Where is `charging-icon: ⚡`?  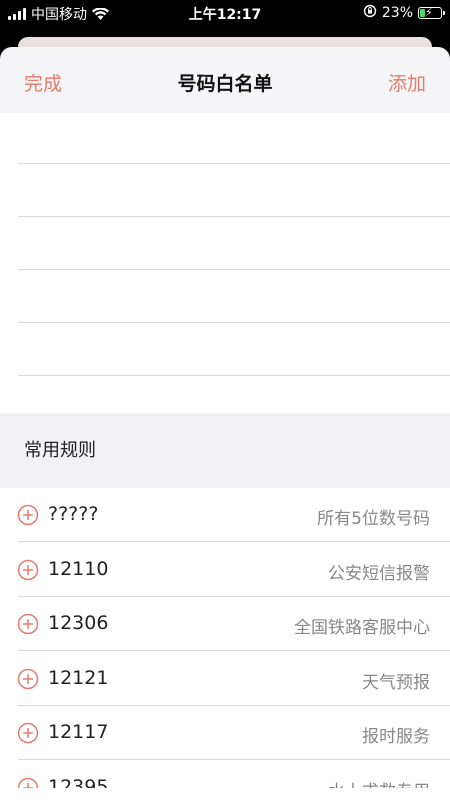 charging-icon: ⚡ is located at coordinates (429, 12).